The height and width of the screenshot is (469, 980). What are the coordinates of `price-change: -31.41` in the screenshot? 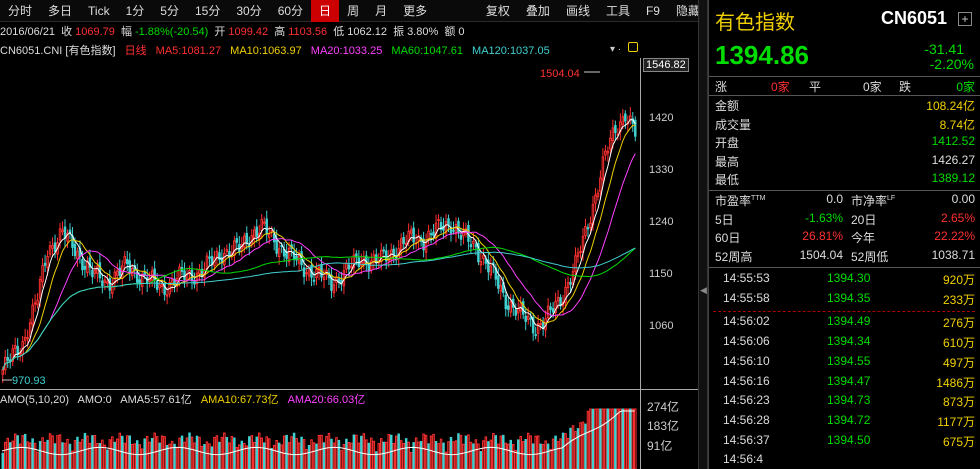 It's located at (944, 49).